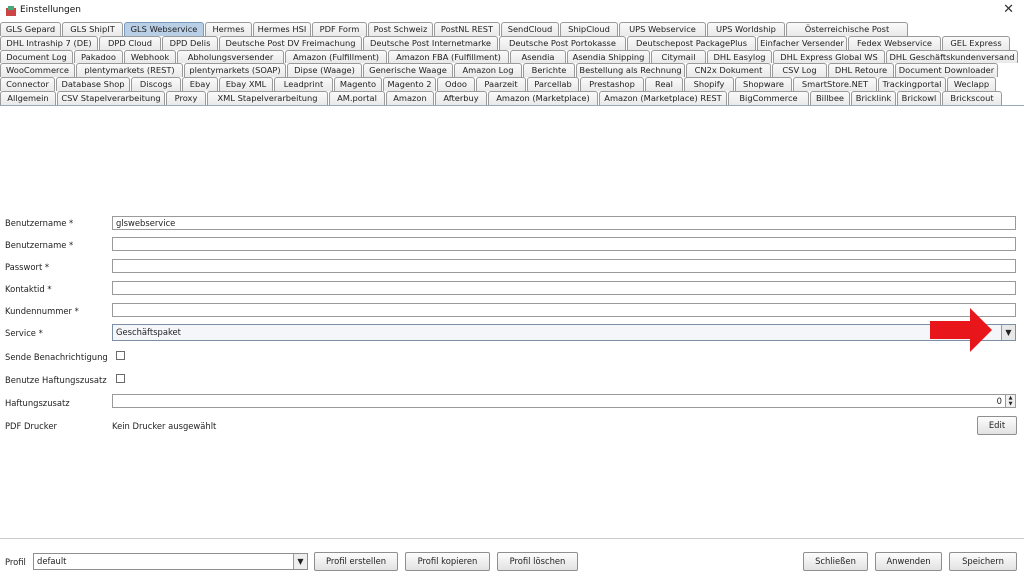 This screenshot has width=1024, height=579. Describe the element at coordinates (409, 84) in the screenshot. I see `tab-magento-2: Magento 2` at that location.